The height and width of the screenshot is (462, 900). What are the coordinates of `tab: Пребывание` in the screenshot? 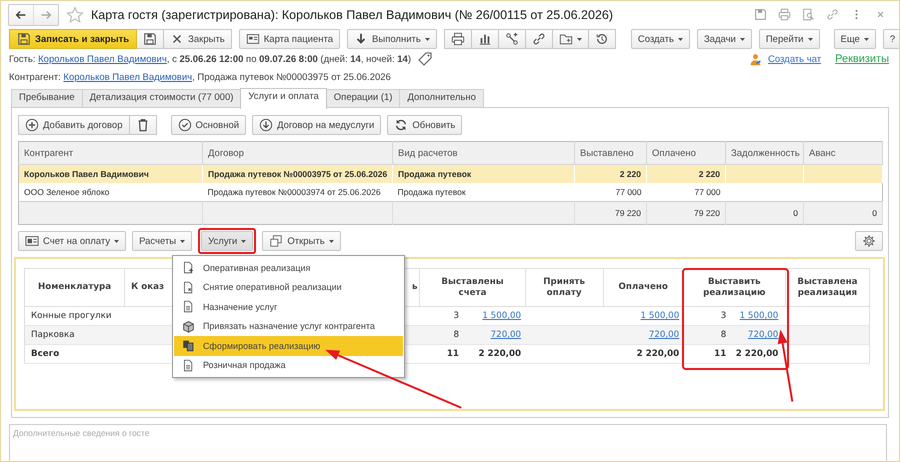 It's located at (47, 98).